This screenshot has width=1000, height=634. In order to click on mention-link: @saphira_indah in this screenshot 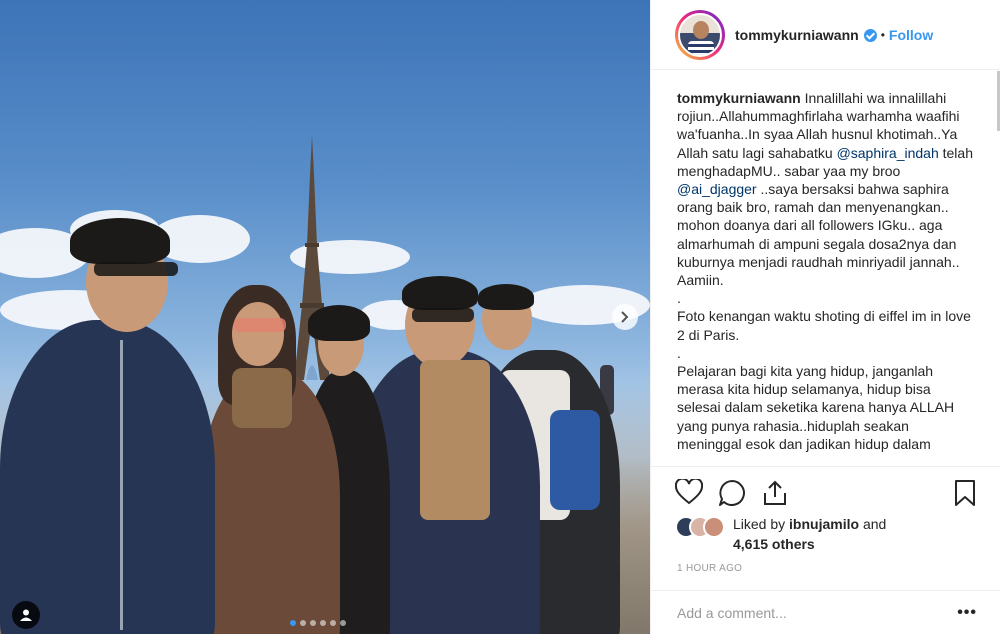, I will do `click(888, 153)`.